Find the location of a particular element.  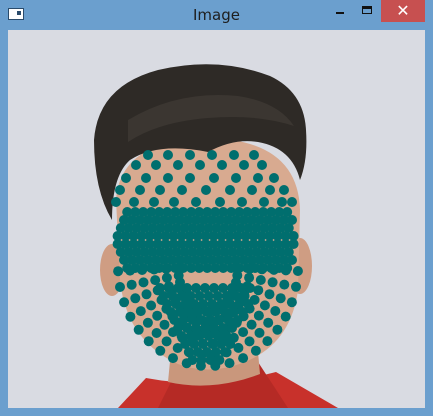

close-icon: ✕ is located at coordinates (403, 10).